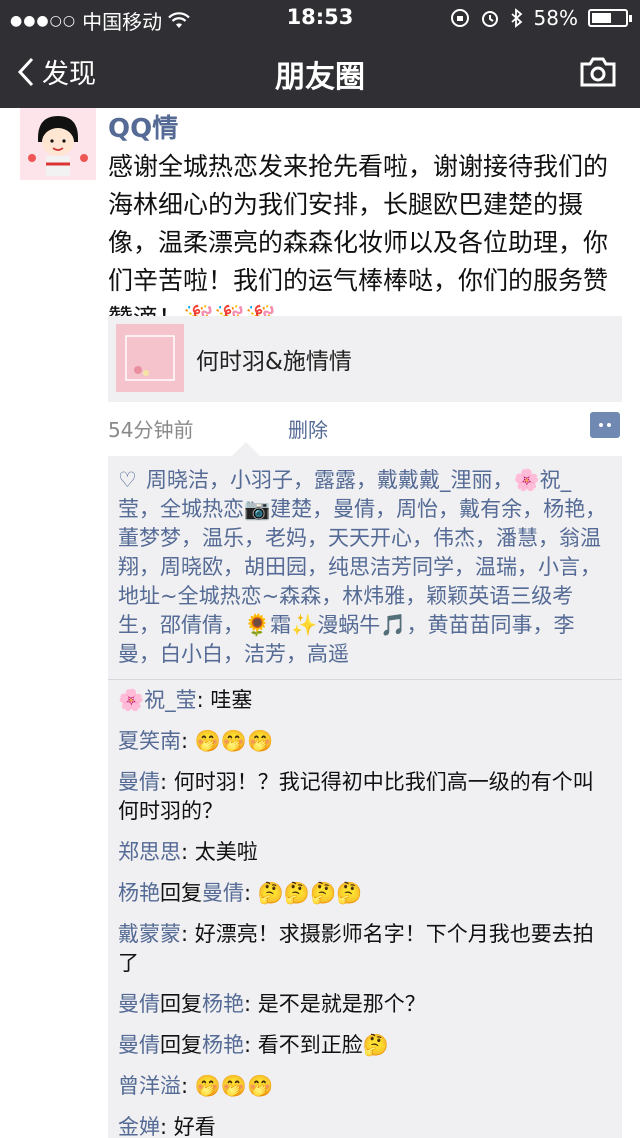  Describe the element at coordinates (308, 428) in the screenshot. I see `delete-link: 删除` at that location.